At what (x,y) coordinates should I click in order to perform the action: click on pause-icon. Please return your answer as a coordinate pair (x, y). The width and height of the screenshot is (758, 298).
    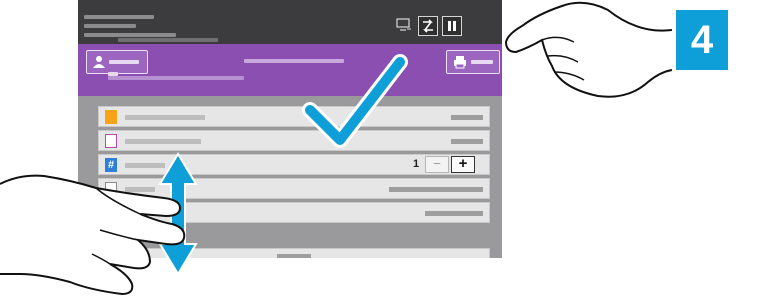
    Looking at the image, I should click on (452, 26).